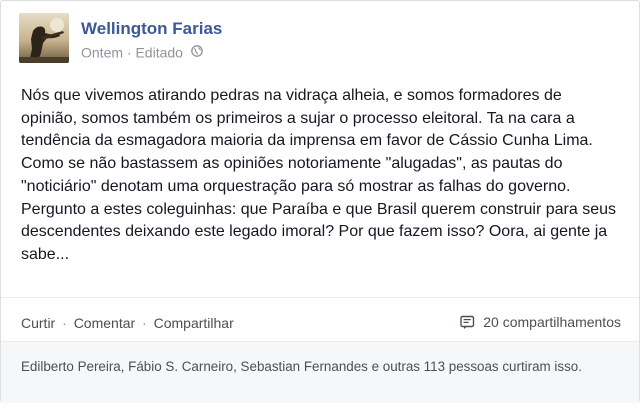 This screenshot has width=640, height=403. I want to click on share-count-icon, so click(467, 322).